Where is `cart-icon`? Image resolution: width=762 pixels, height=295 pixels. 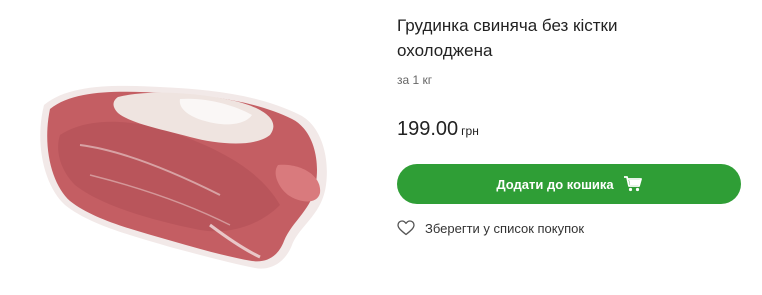 cart-icon is located at coordinates (632, 184).